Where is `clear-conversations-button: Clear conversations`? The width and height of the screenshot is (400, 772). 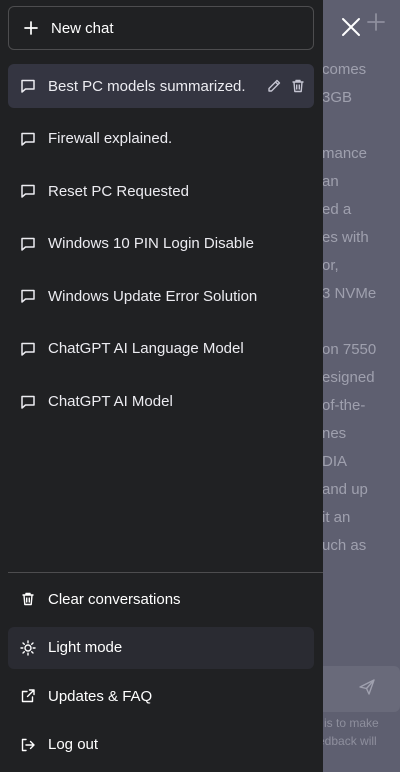 clear-conversations-button: Clear conversations is located at coordinates (161, 599).